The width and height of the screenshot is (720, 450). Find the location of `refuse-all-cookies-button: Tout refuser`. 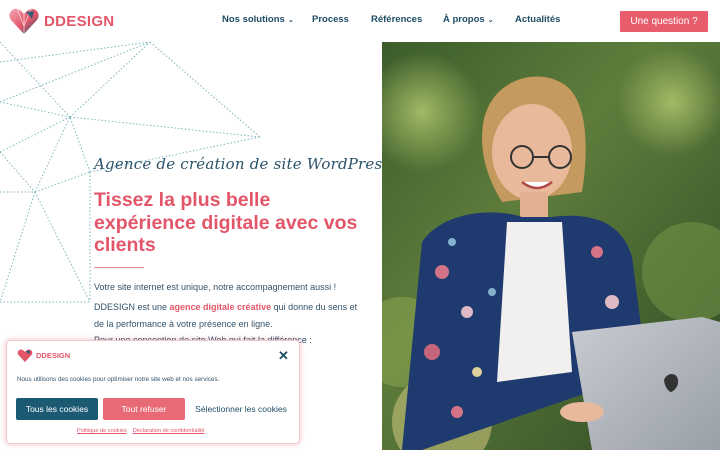

refuse-all-cookies-button: Tout refuser is located at coordinates (144, 409).